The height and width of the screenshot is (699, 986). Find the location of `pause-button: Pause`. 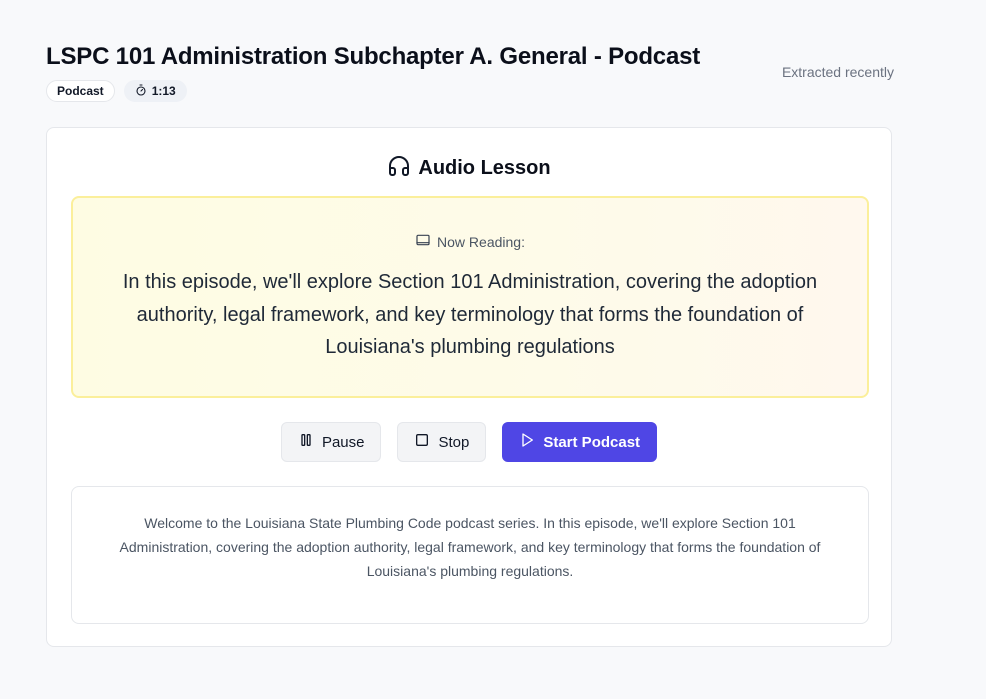

pause-button: Pause is located at coordinates (331, 442).